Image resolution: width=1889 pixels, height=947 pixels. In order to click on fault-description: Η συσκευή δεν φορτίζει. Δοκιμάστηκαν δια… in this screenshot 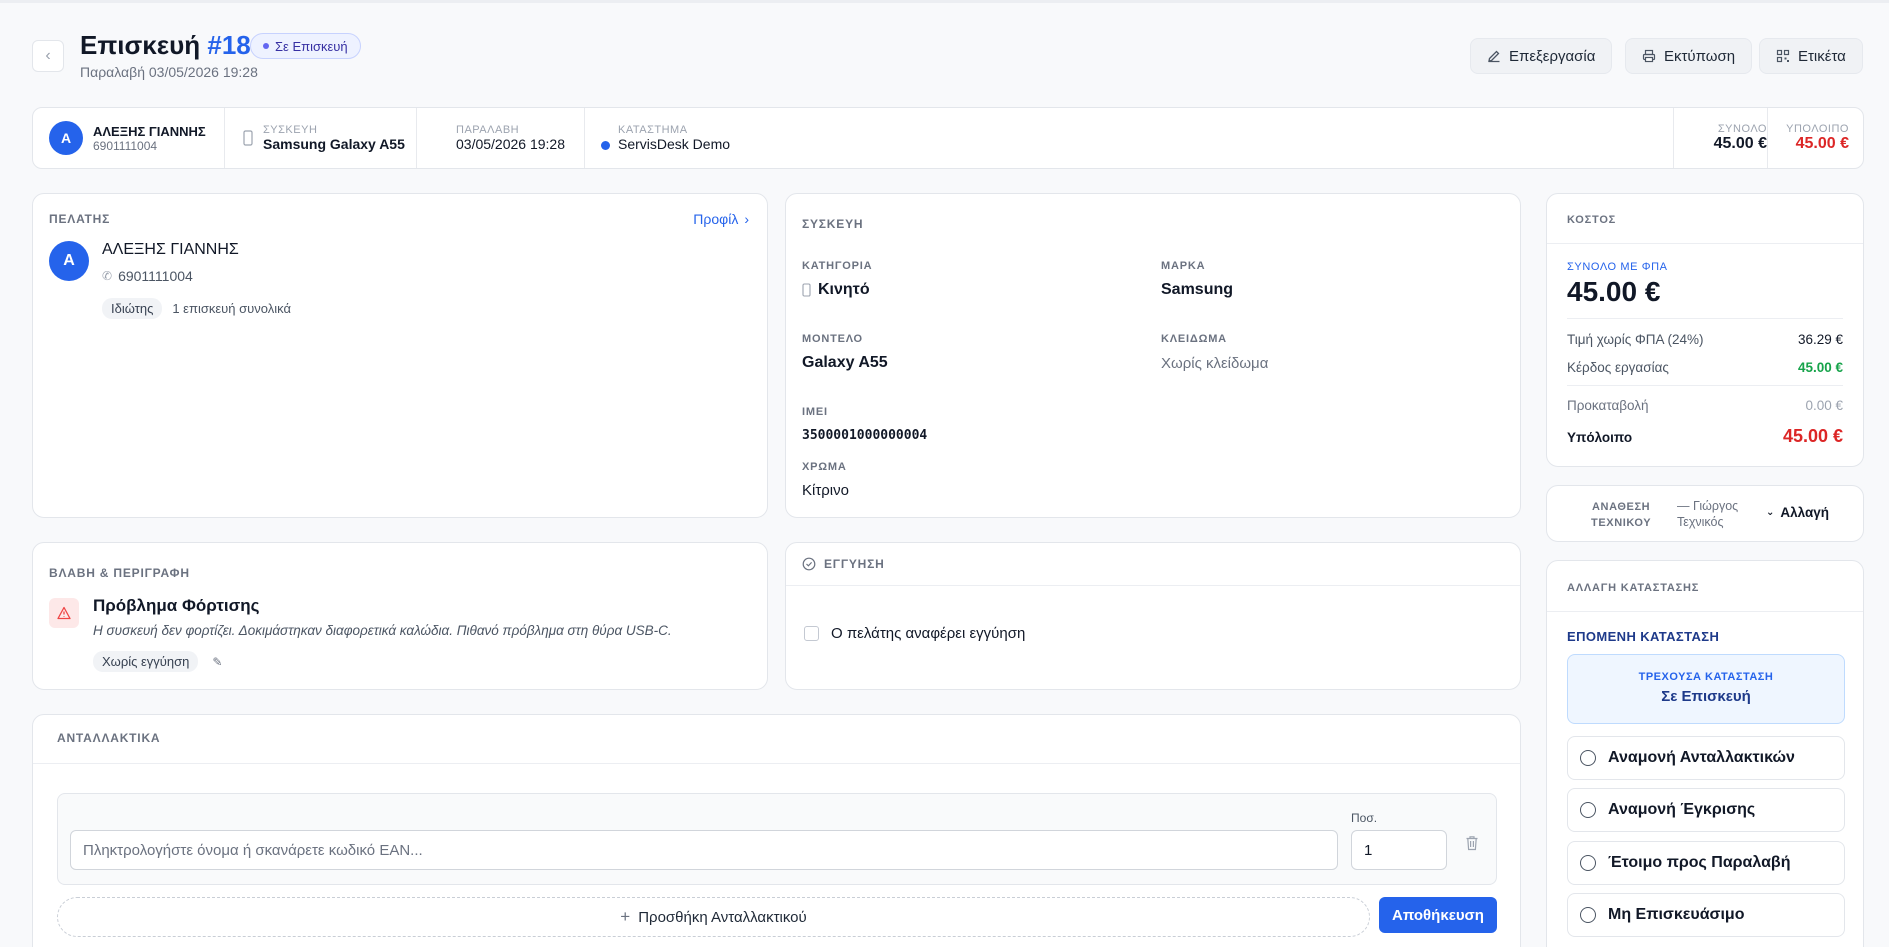, I will do `click(382, 630)`.